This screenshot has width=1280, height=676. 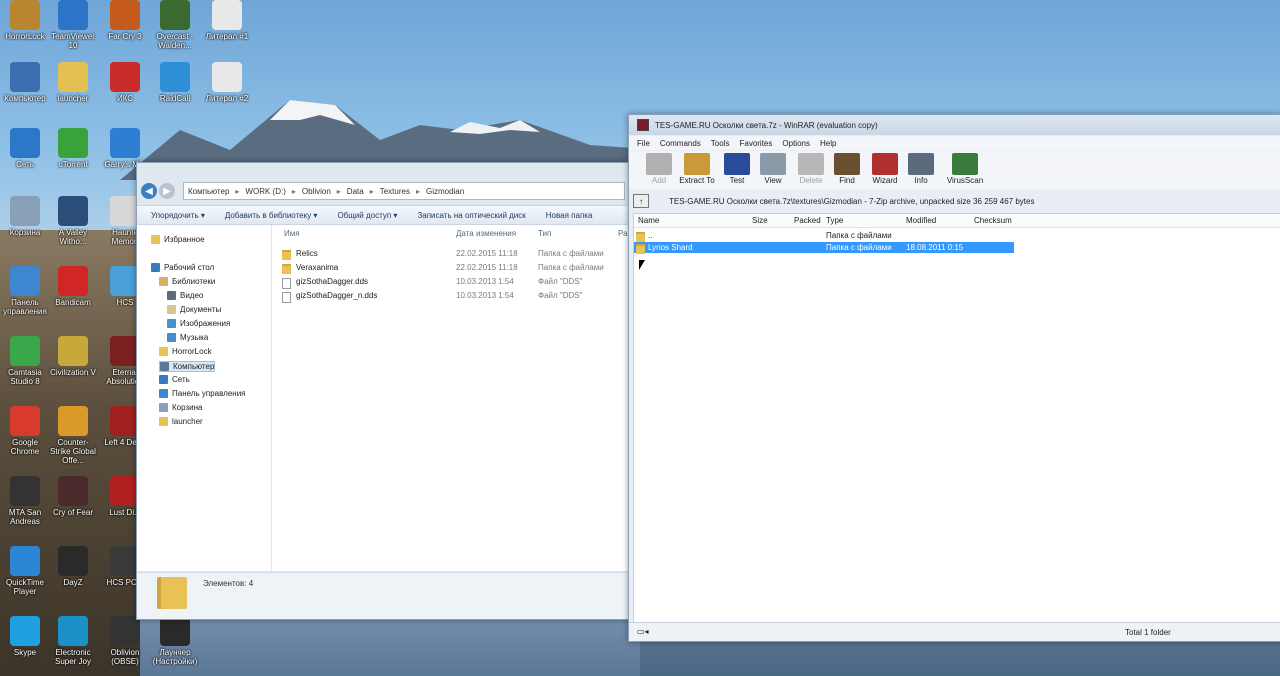 I want to click on column-name: Имя, so click(x=292, y=233).